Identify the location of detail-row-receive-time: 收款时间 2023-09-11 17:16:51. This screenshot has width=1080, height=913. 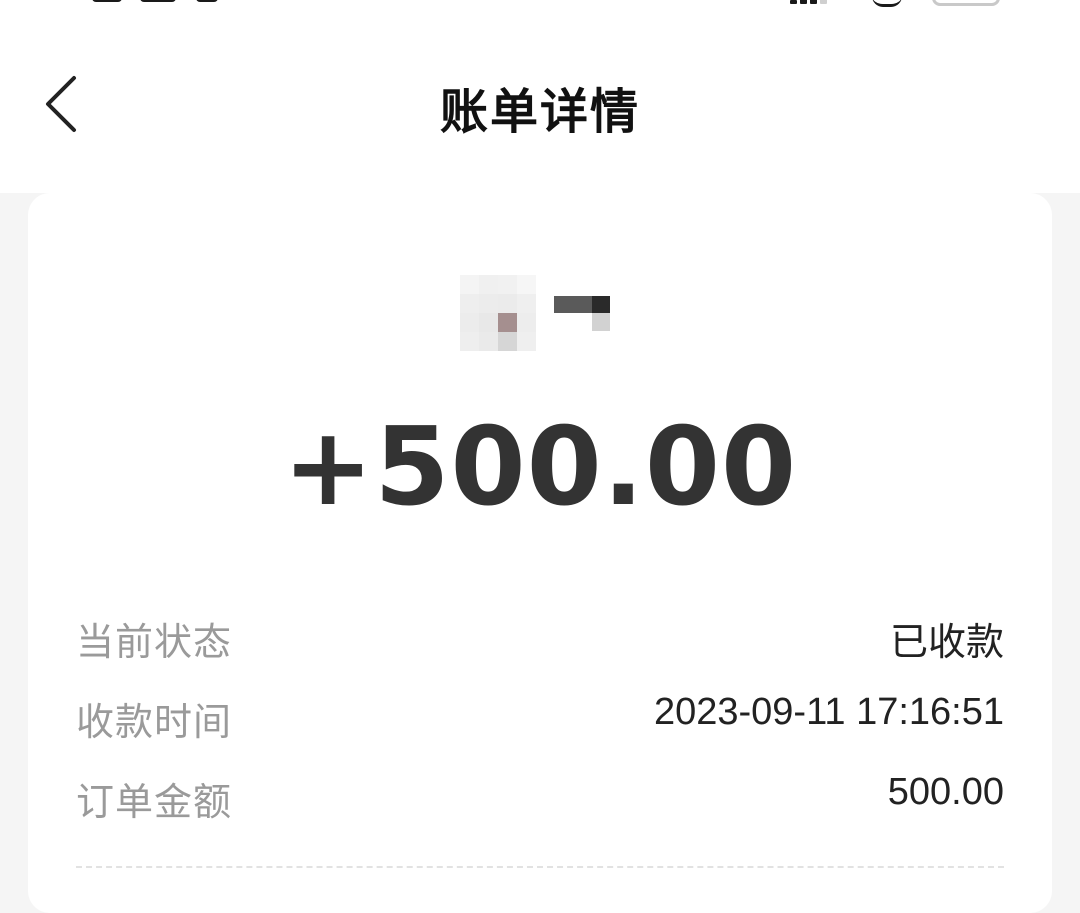
(540, 721).